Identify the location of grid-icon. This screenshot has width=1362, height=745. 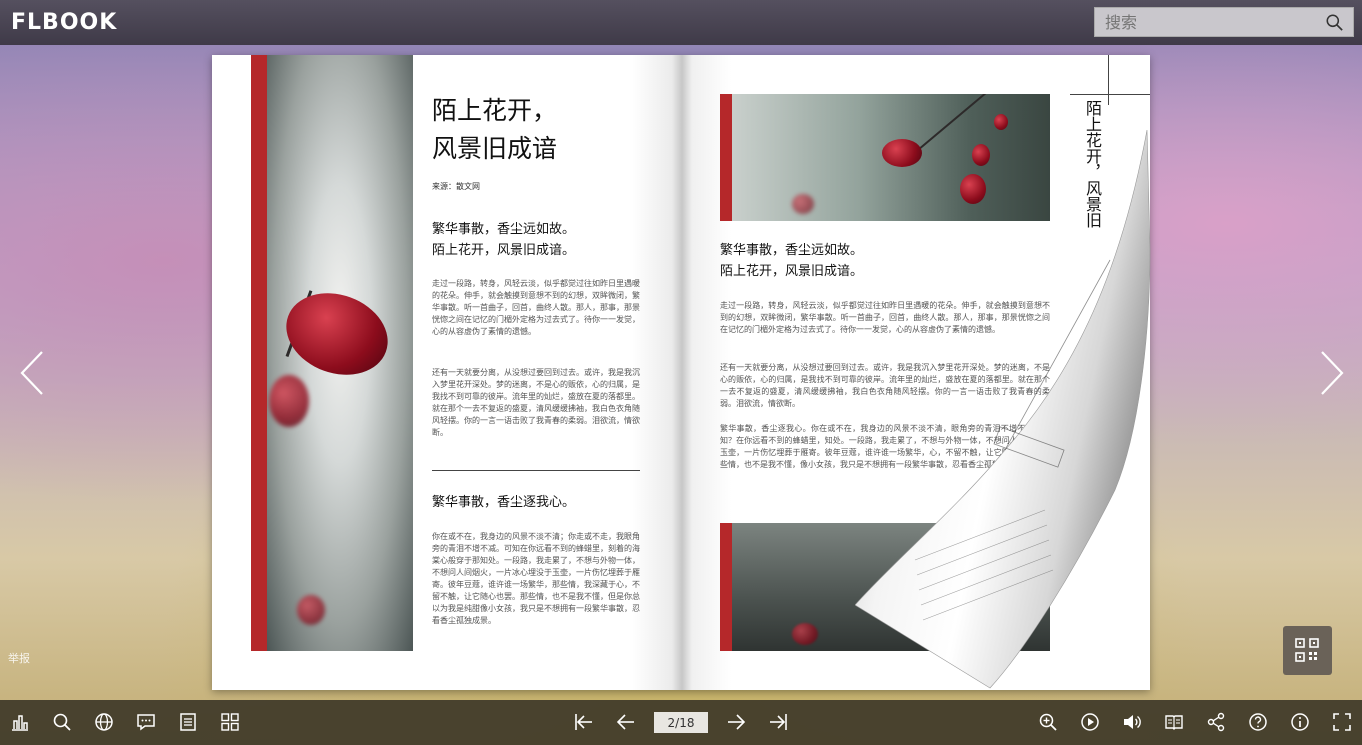
(230, 722).